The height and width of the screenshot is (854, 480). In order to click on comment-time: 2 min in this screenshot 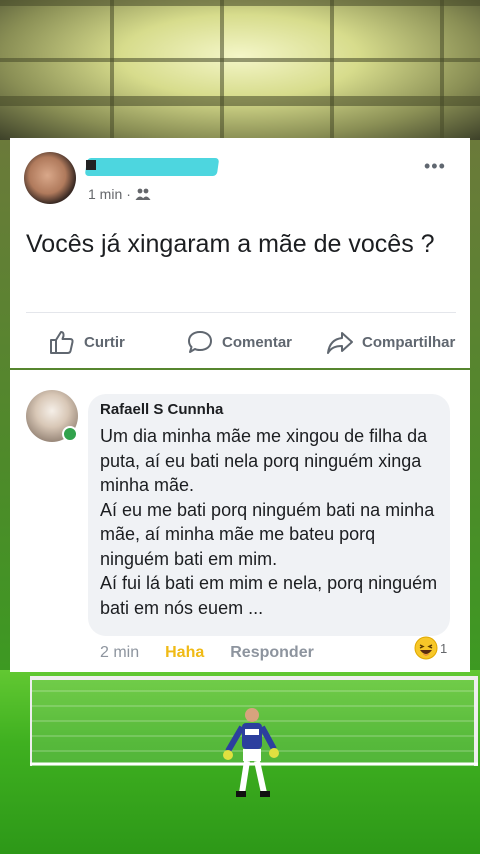, I will do `click(120, 652)`.